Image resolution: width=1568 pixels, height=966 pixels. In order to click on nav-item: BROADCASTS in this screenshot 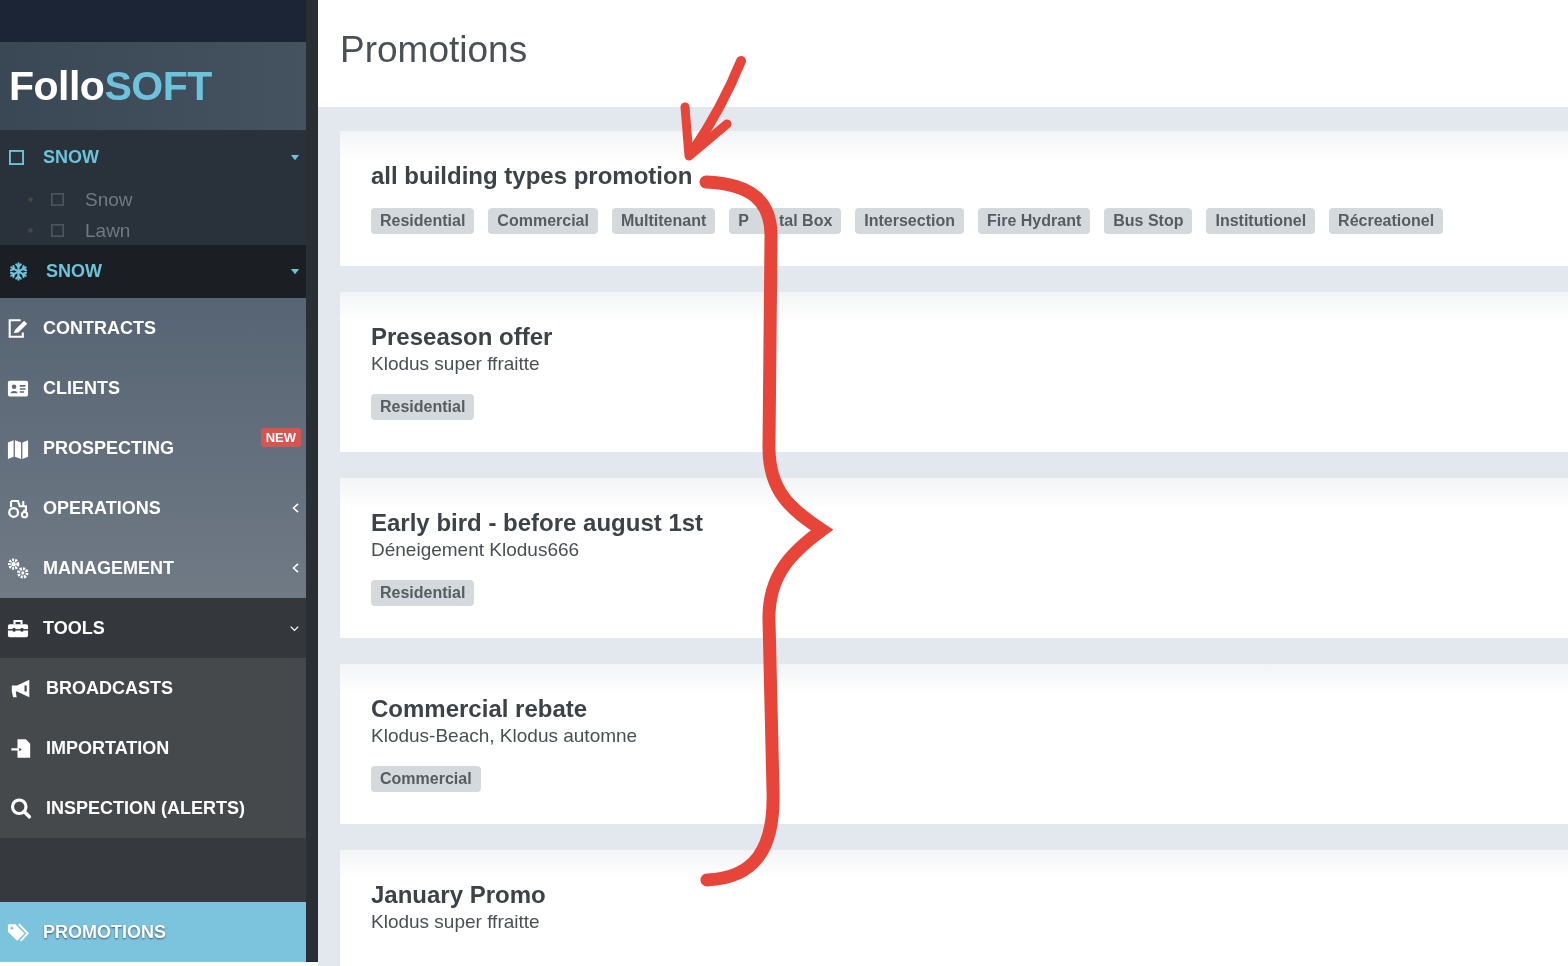, I will do `click(153, 688)`.